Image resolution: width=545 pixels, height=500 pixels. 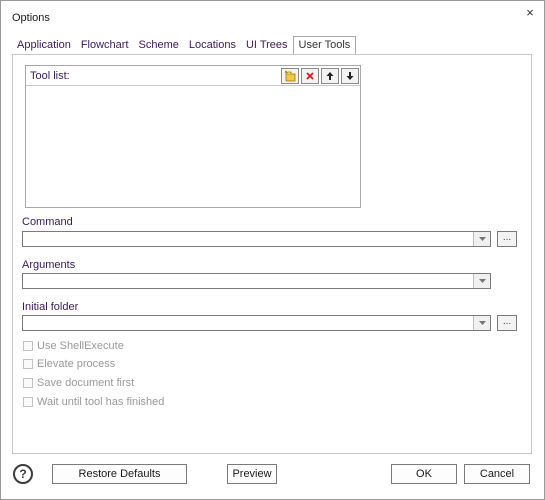 What do you see at coordinates (424, 474) in the screenshot?
I see `ok-button: OK` at bounding box center [424, 474].